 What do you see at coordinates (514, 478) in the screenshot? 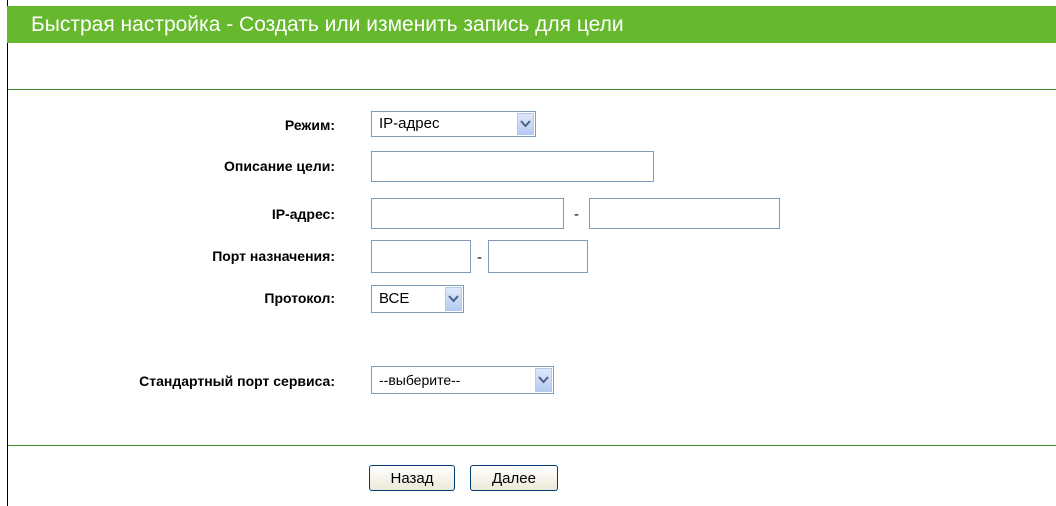
I see `next-button: Далее` at bounding box center [514, 478].